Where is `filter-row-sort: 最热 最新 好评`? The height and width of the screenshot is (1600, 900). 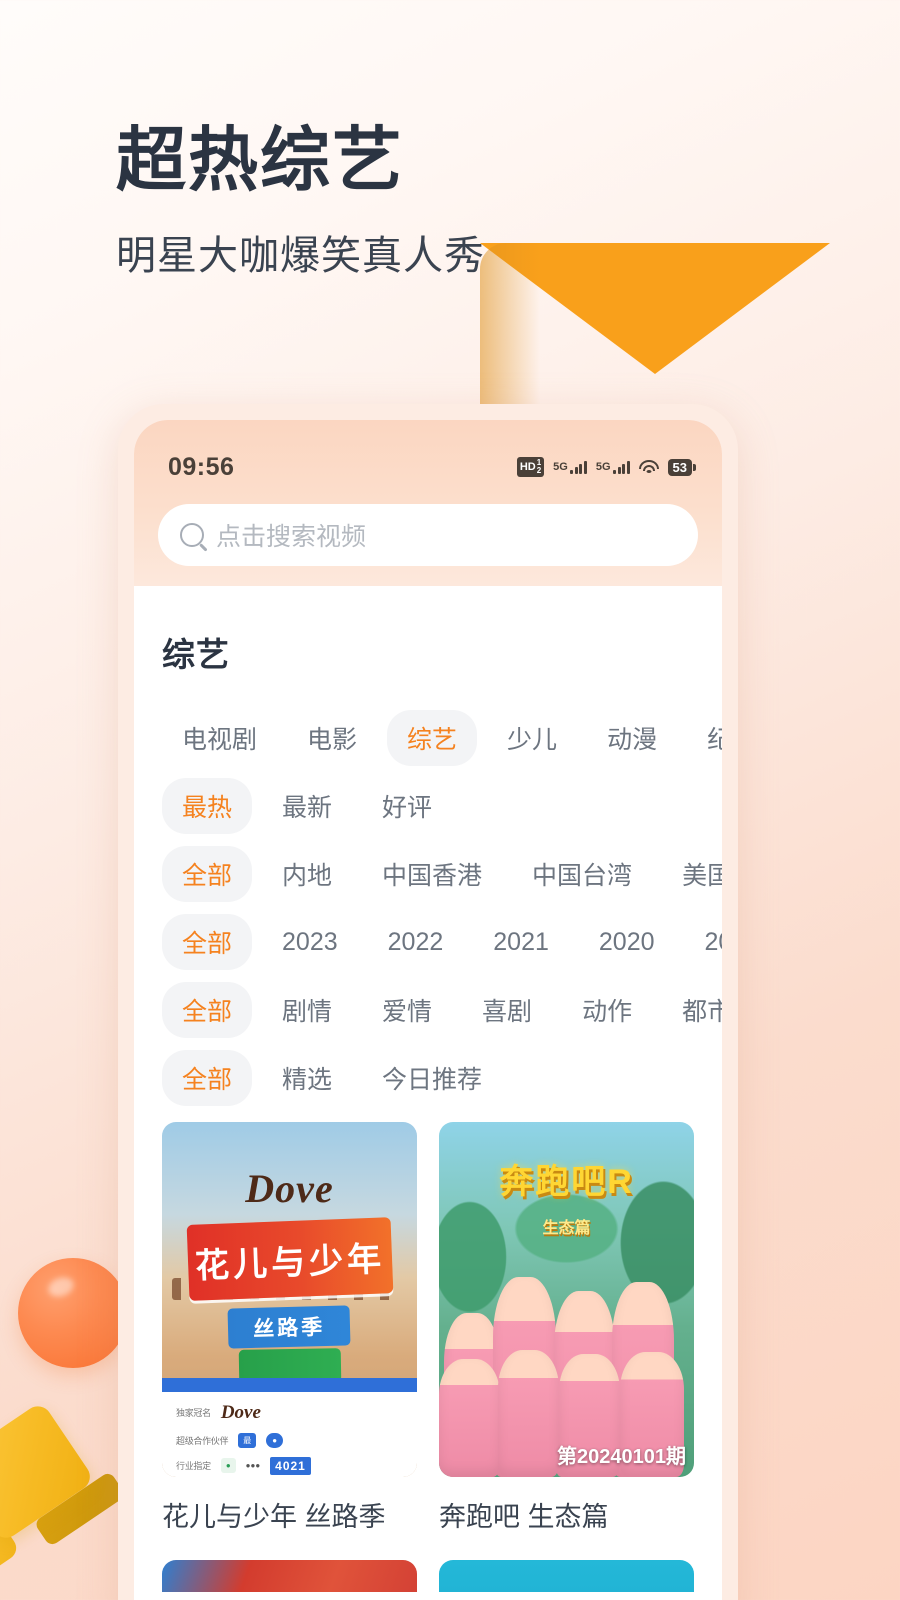 filter-row-sort: 最热 最新 好评 is located at coordinates (428, 806).